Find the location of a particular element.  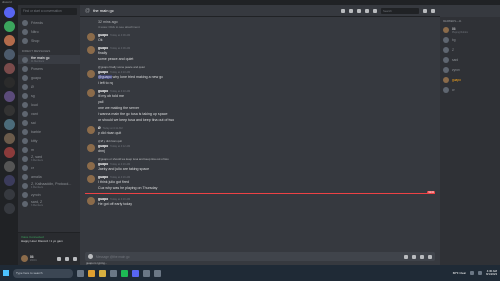

message-group: Ø Today at 4:11 AM y did rican quit is located at coordinates (260, 131).